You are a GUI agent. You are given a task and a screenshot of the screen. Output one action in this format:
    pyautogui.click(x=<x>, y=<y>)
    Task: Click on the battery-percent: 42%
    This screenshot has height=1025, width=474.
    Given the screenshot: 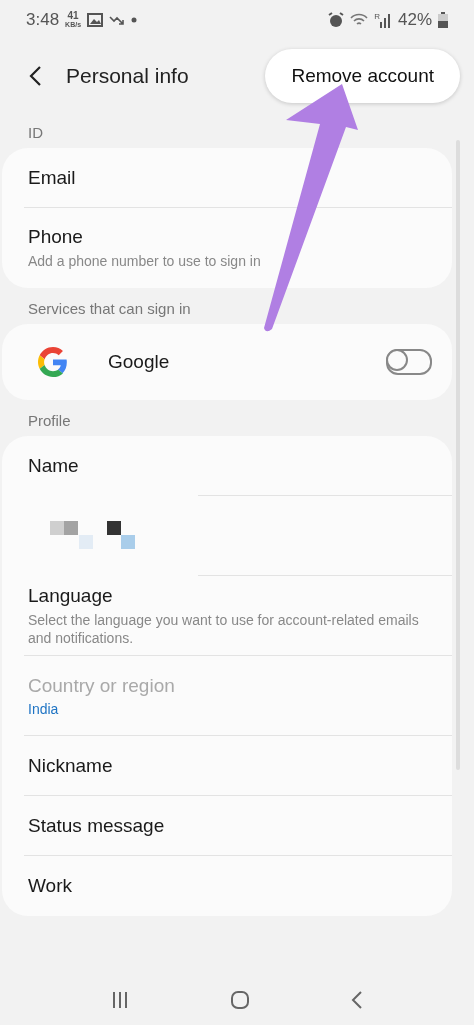 What is the action you would take?
    pyautogui.click(x=414, y=20)
    